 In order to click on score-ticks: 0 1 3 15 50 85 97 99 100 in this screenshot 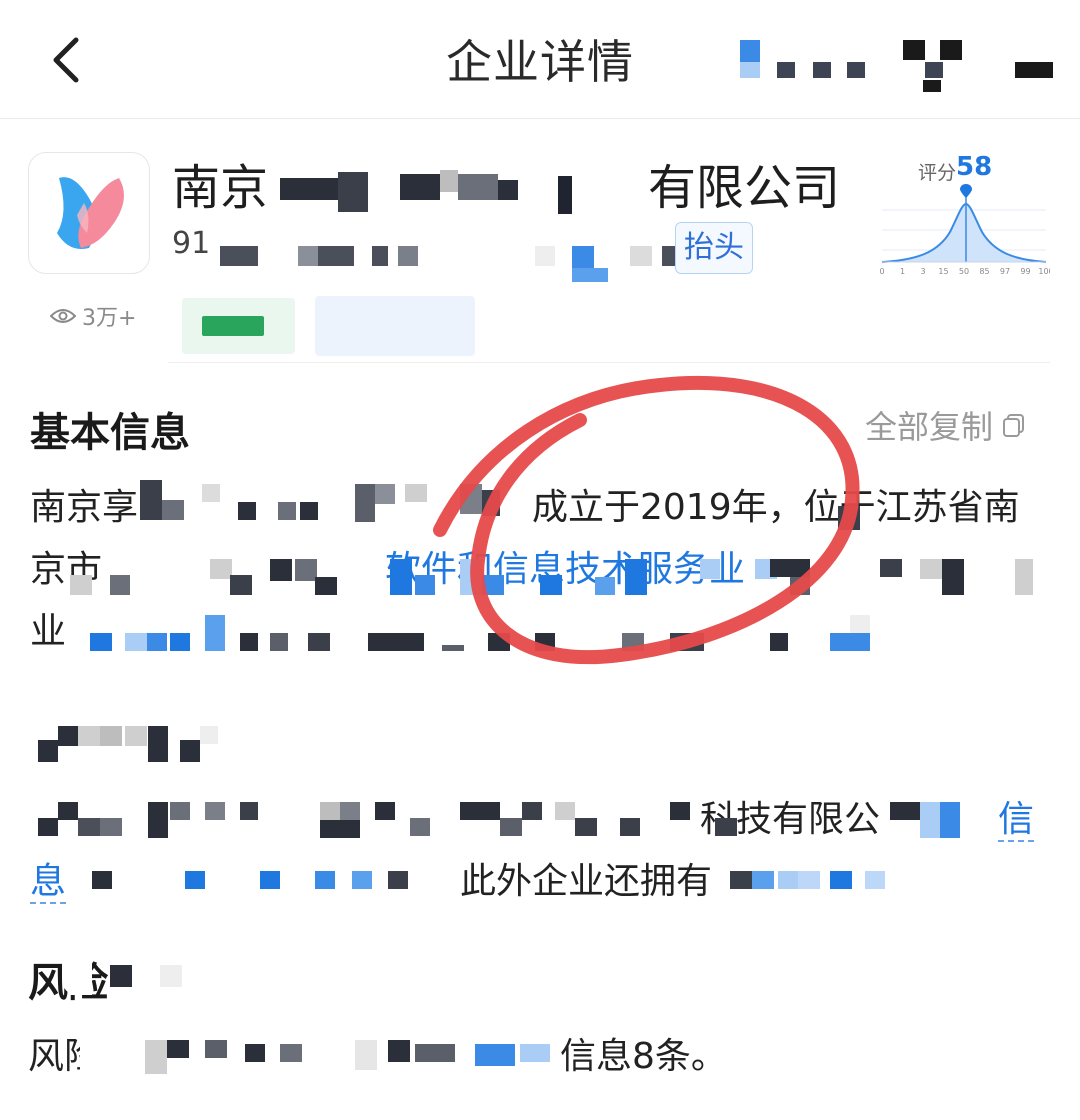, I will do `click(964, 271)`.